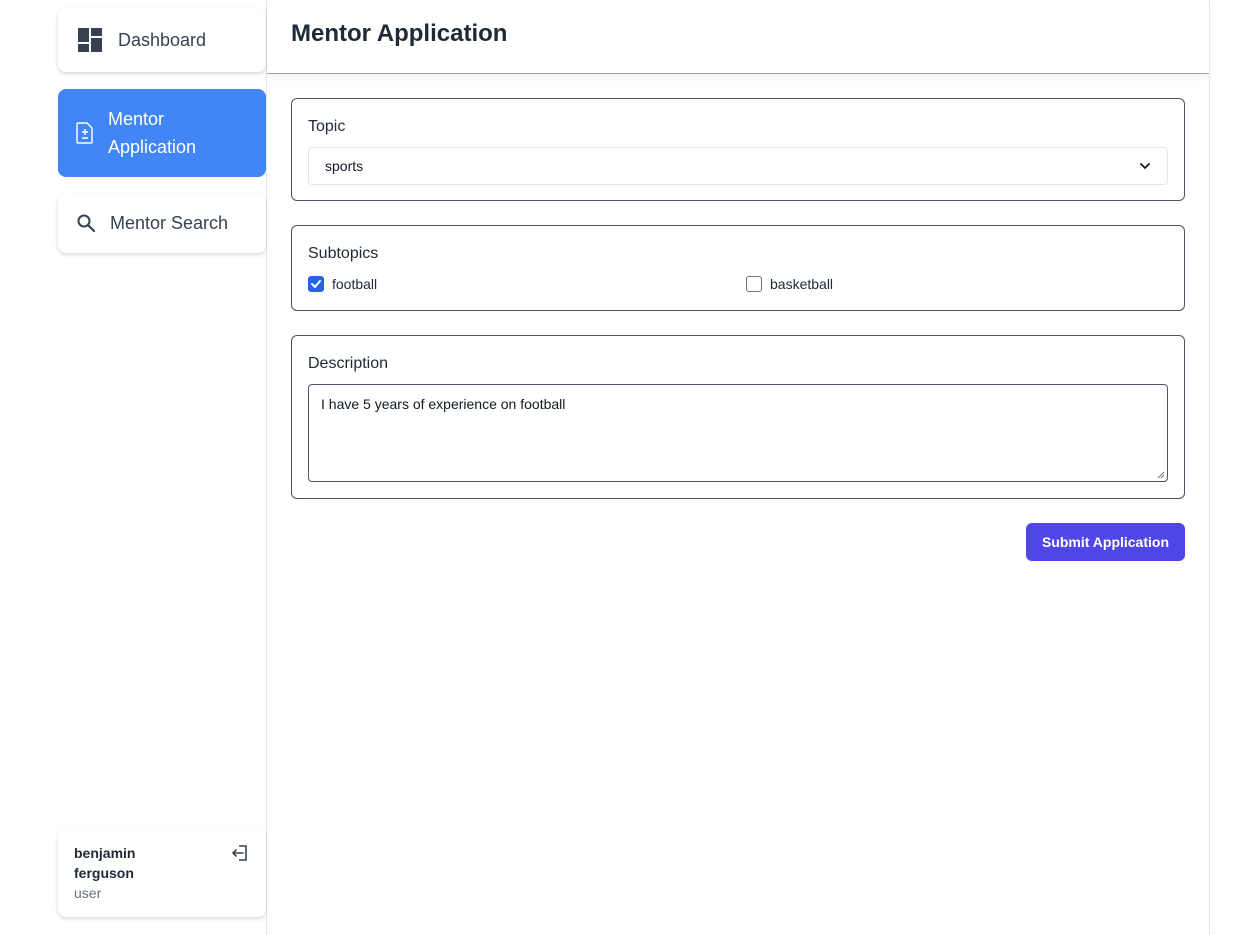  What do you see at coordinates (738, 433) in the screenshot?
I see `description-textarea: I have 5 years of experience on football` at bounding box center [738, 433].